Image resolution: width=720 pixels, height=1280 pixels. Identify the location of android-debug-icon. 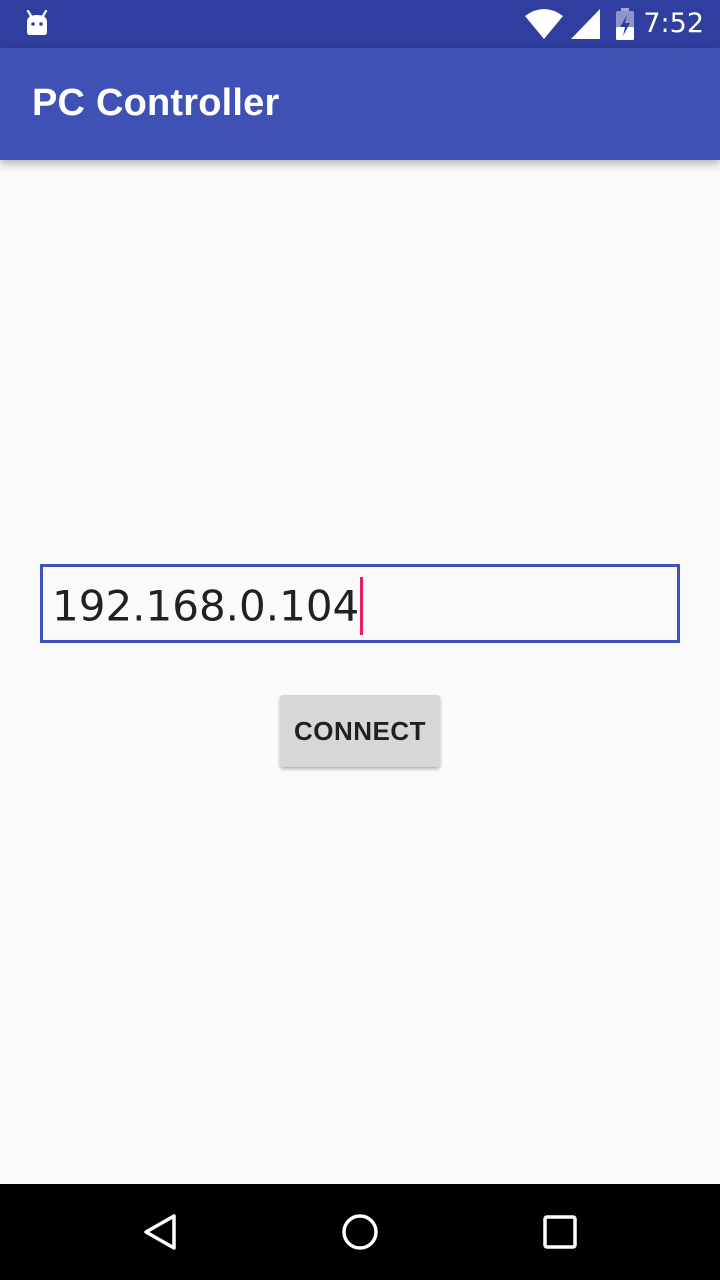
(37, 22).